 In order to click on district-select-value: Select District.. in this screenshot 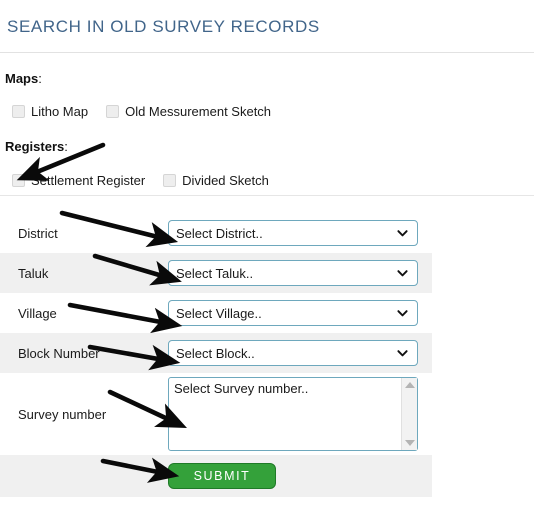, I will do `click(219, 233)`.